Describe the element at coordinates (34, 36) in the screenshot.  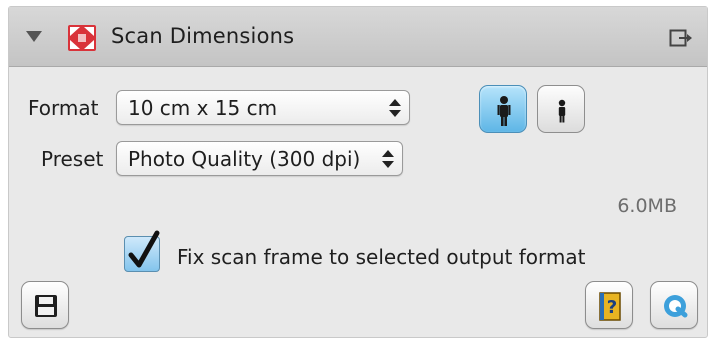
I see `disclosure-triangle-icon` at that location.